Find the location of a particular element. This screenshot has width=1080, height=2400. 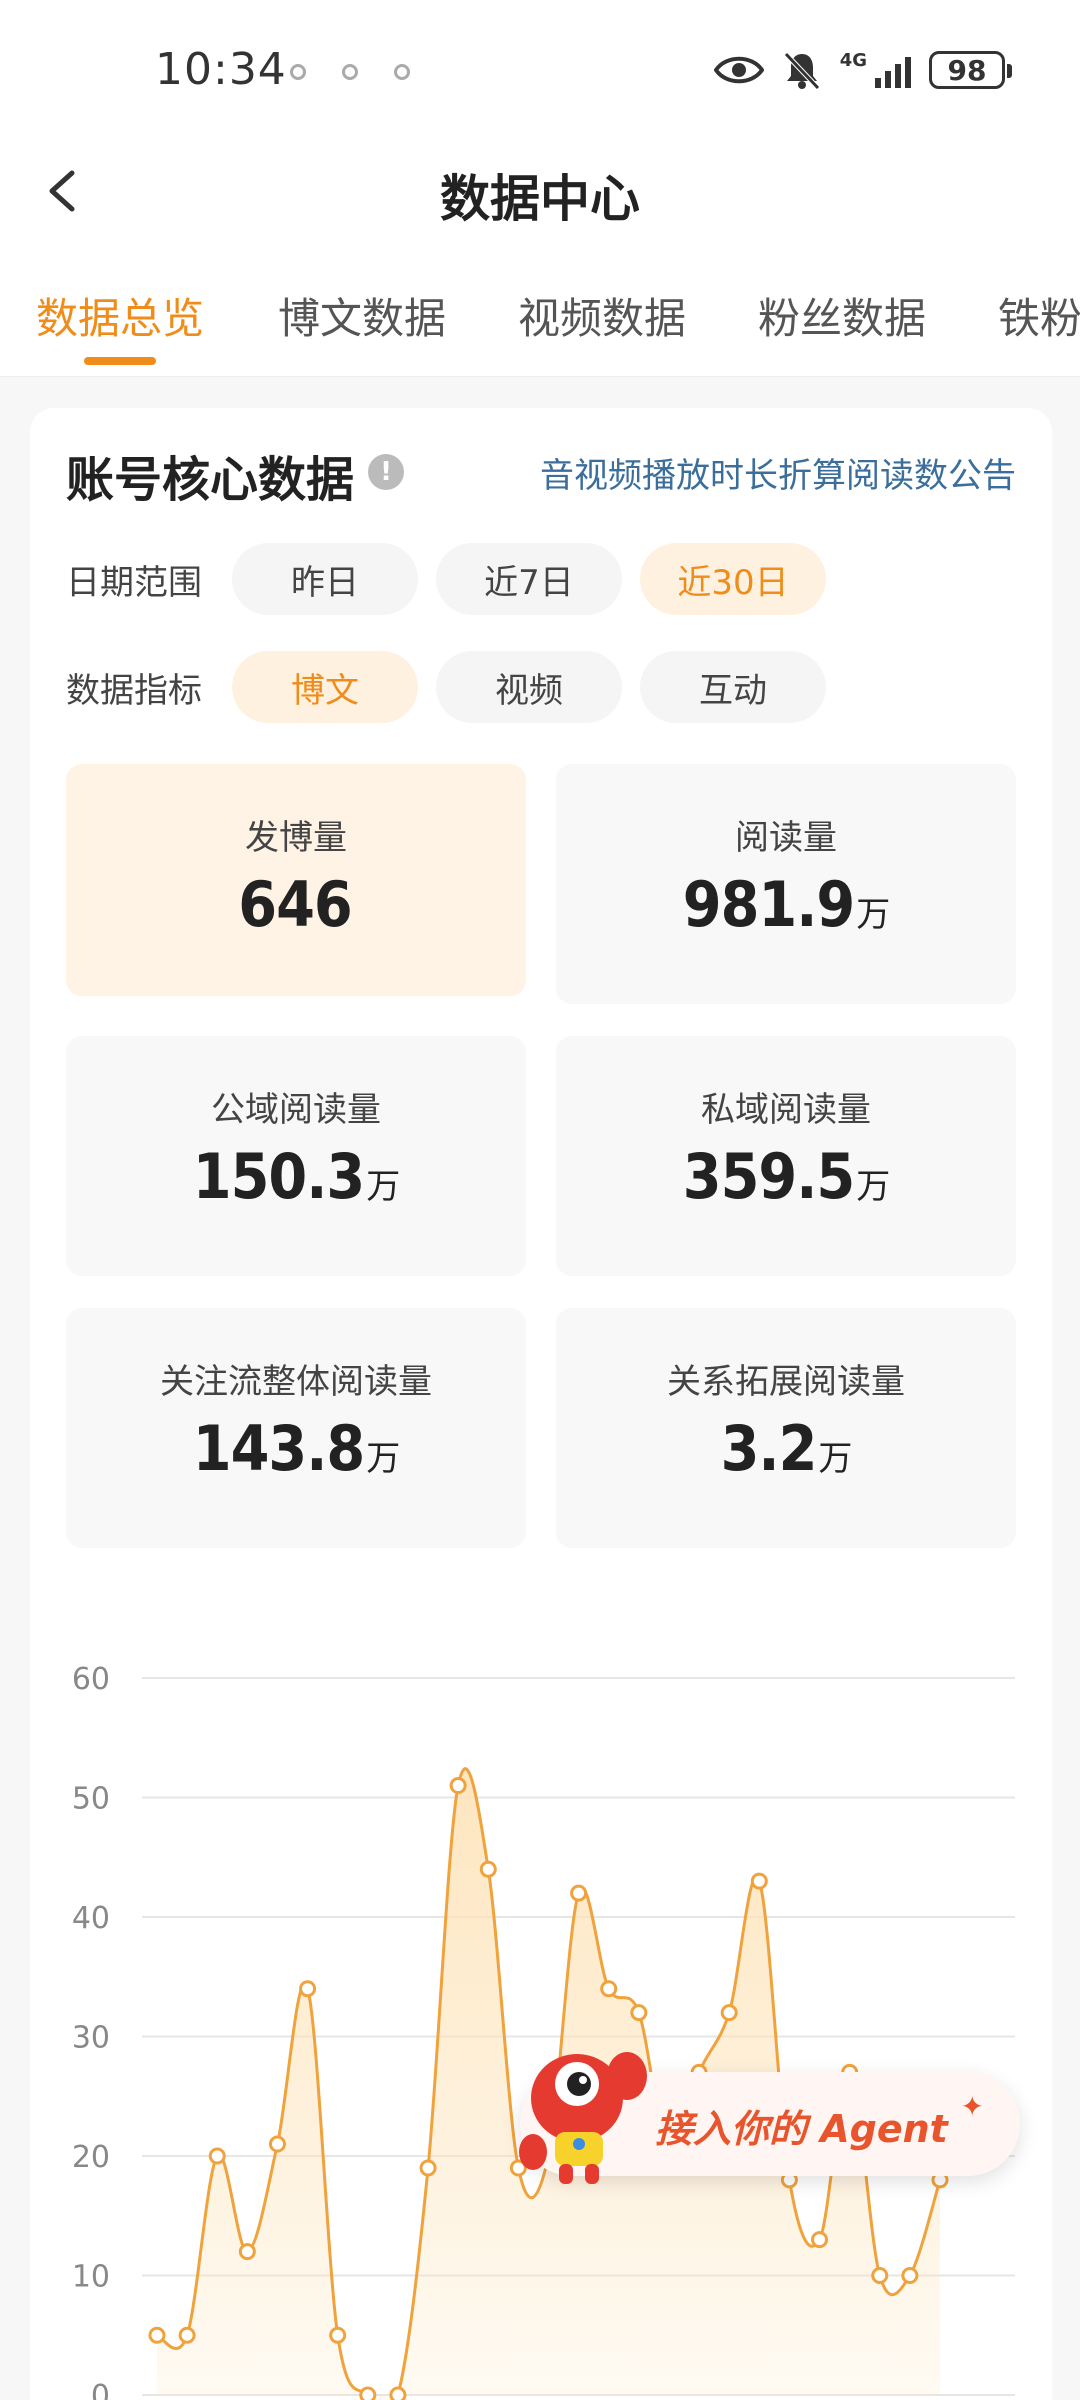

stat-value: 981.9万 is located at coordinates (786, 904).